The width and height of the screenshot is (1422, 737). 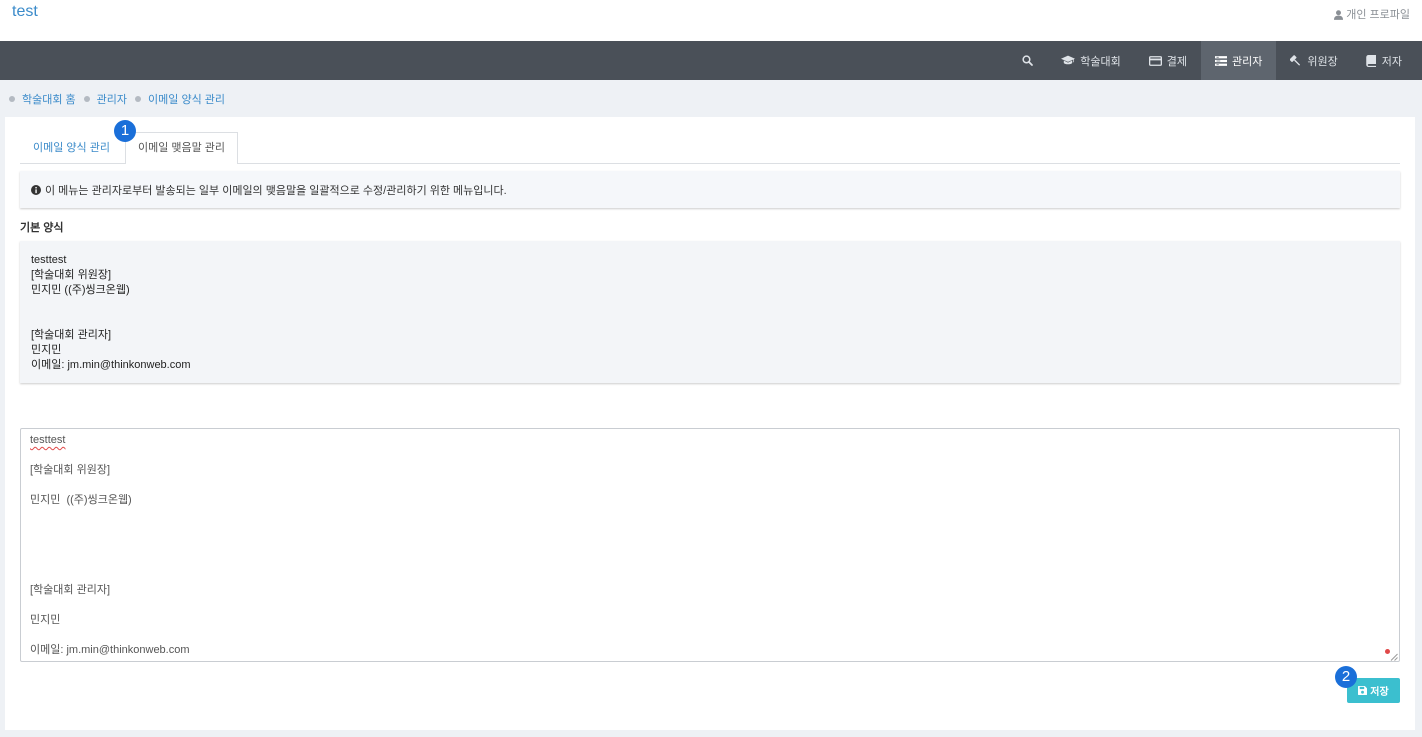 I want to click on nav-item-label: 관리자, so click(x=1247, y=61).